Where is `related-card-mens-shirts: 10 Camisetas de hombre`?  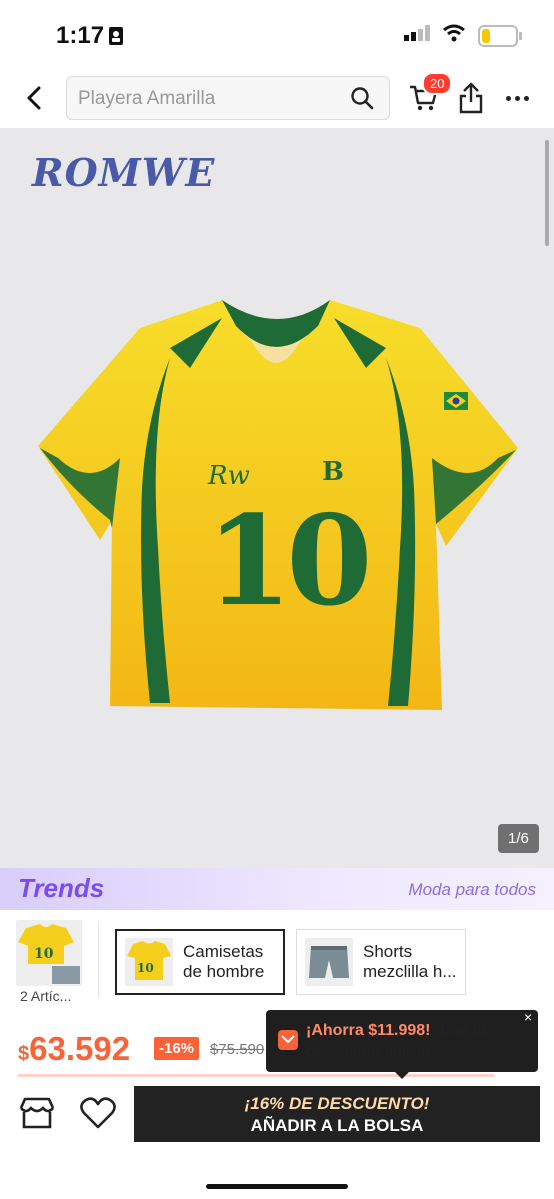 related-card-mens-shirts: 10 Camisetas de hombre is located at coordinates (200, 962).